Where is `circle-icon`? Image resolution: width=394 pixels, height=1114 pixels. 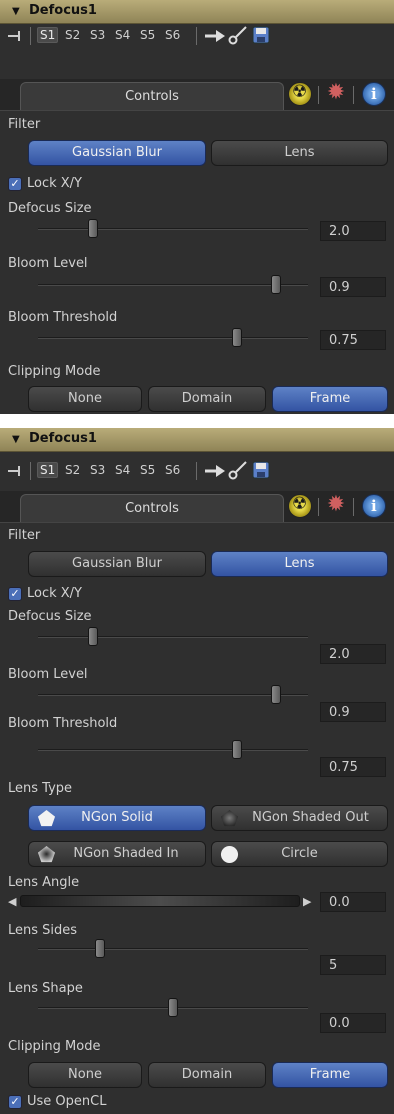
circle-icon is located at coordinates (229, 854).